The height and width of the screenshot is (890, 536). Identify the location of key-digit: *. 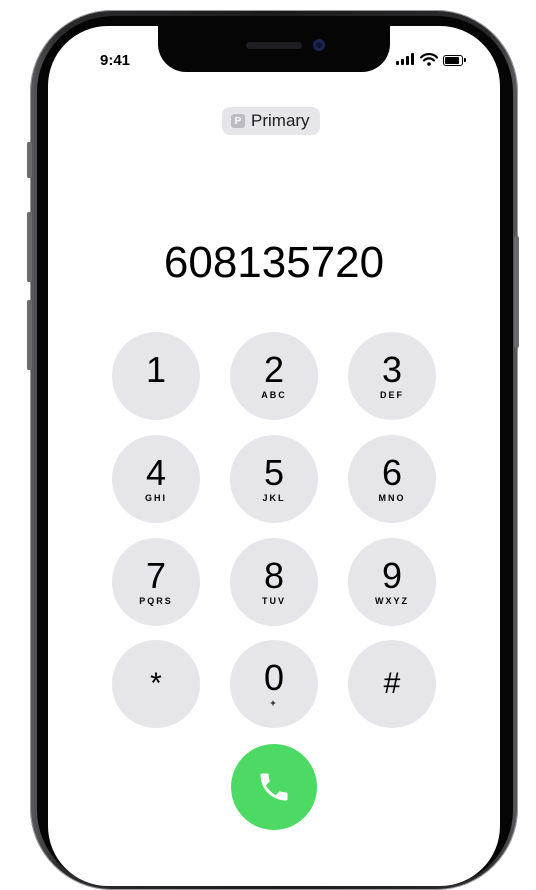
(156, 683).